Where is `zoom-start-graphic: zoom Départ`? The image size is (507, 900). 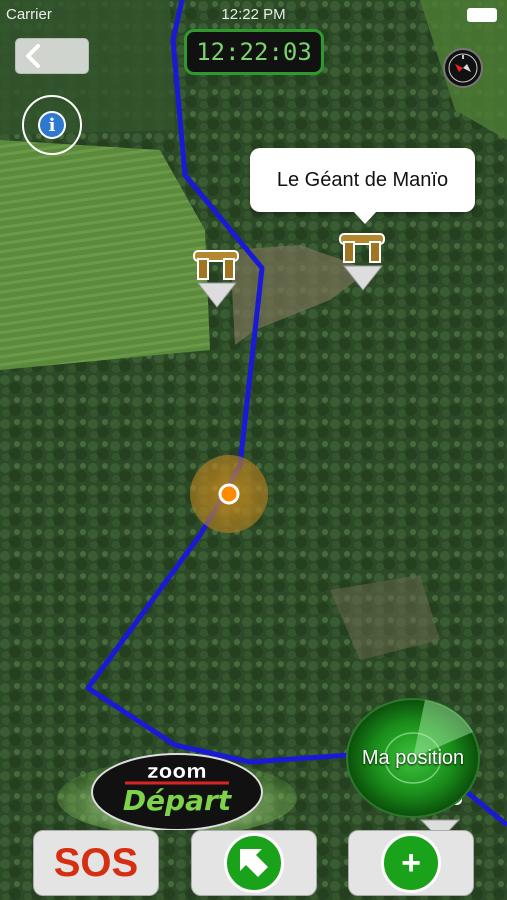
zoom-start-graphic: zoom Départ is located at coordinates (177, 794).